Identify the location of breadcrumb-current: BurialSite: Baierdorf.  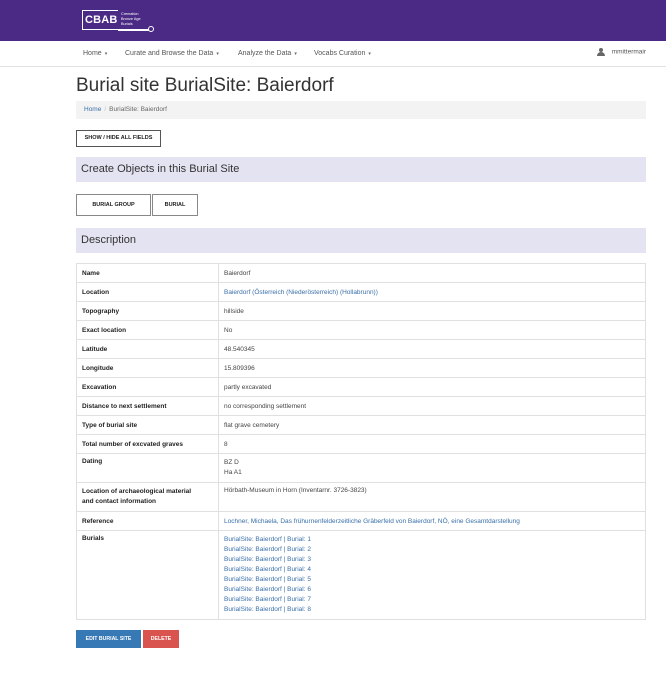
(138, 109).